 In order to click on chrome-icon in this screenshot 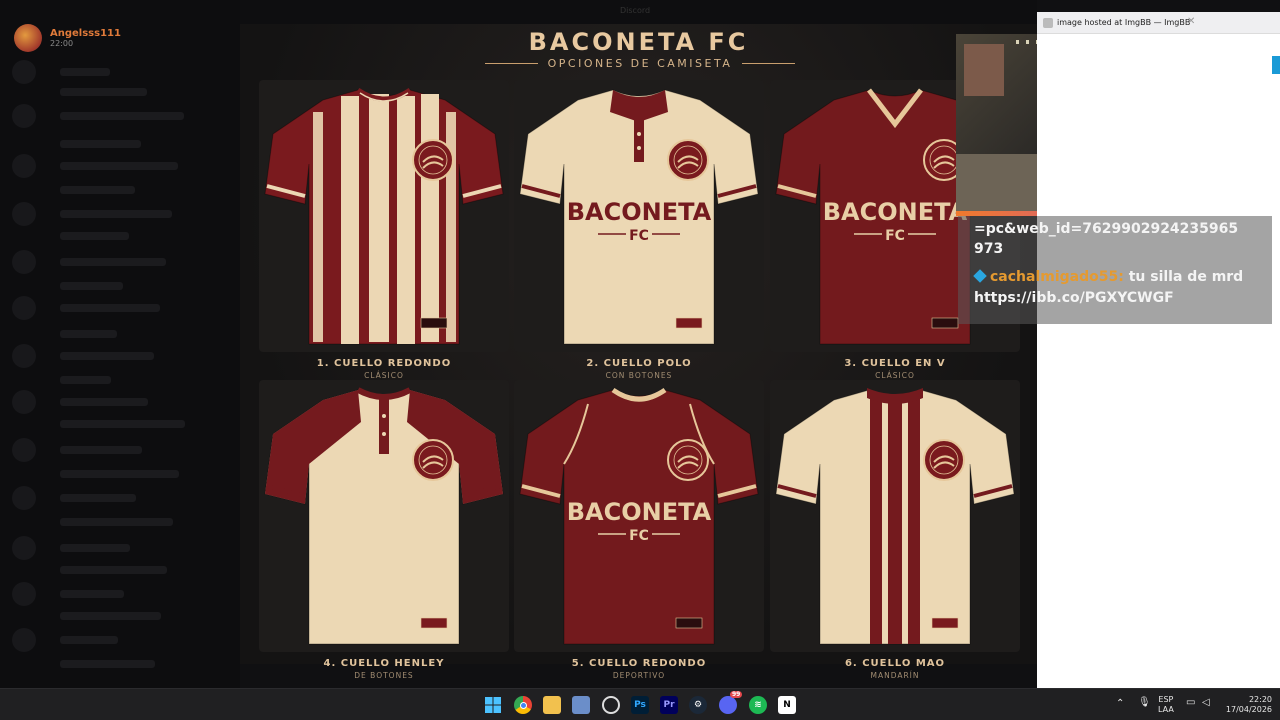, I will do `click(523, 705)`.